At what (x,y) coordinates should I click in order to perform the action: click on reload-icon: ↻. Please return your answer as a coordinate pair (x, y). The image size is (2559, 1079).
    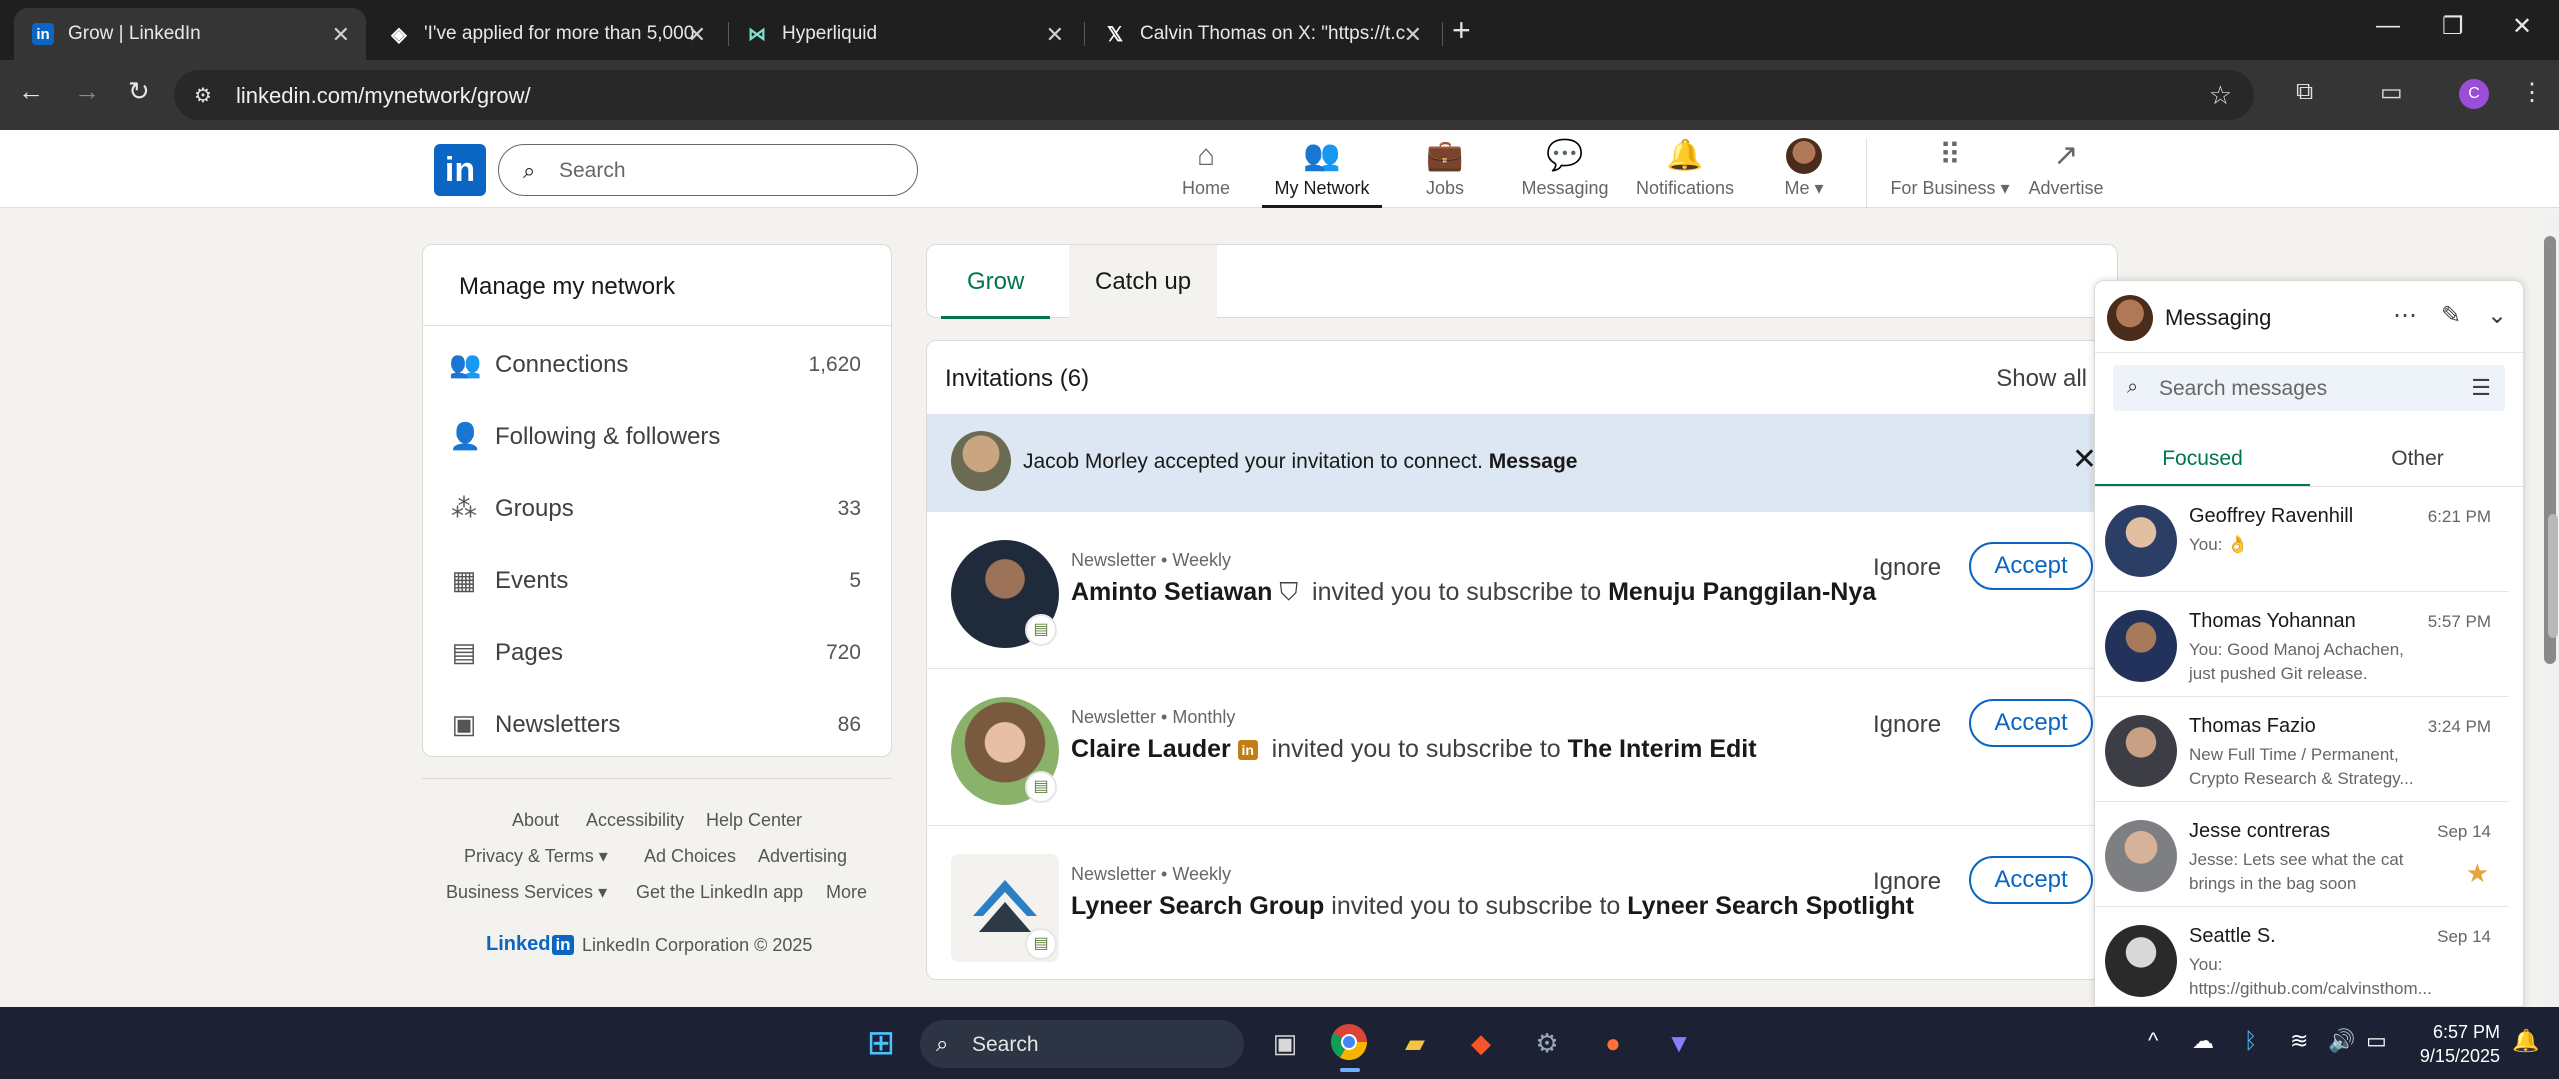
    Looking at the image, I should click on (139, 91).